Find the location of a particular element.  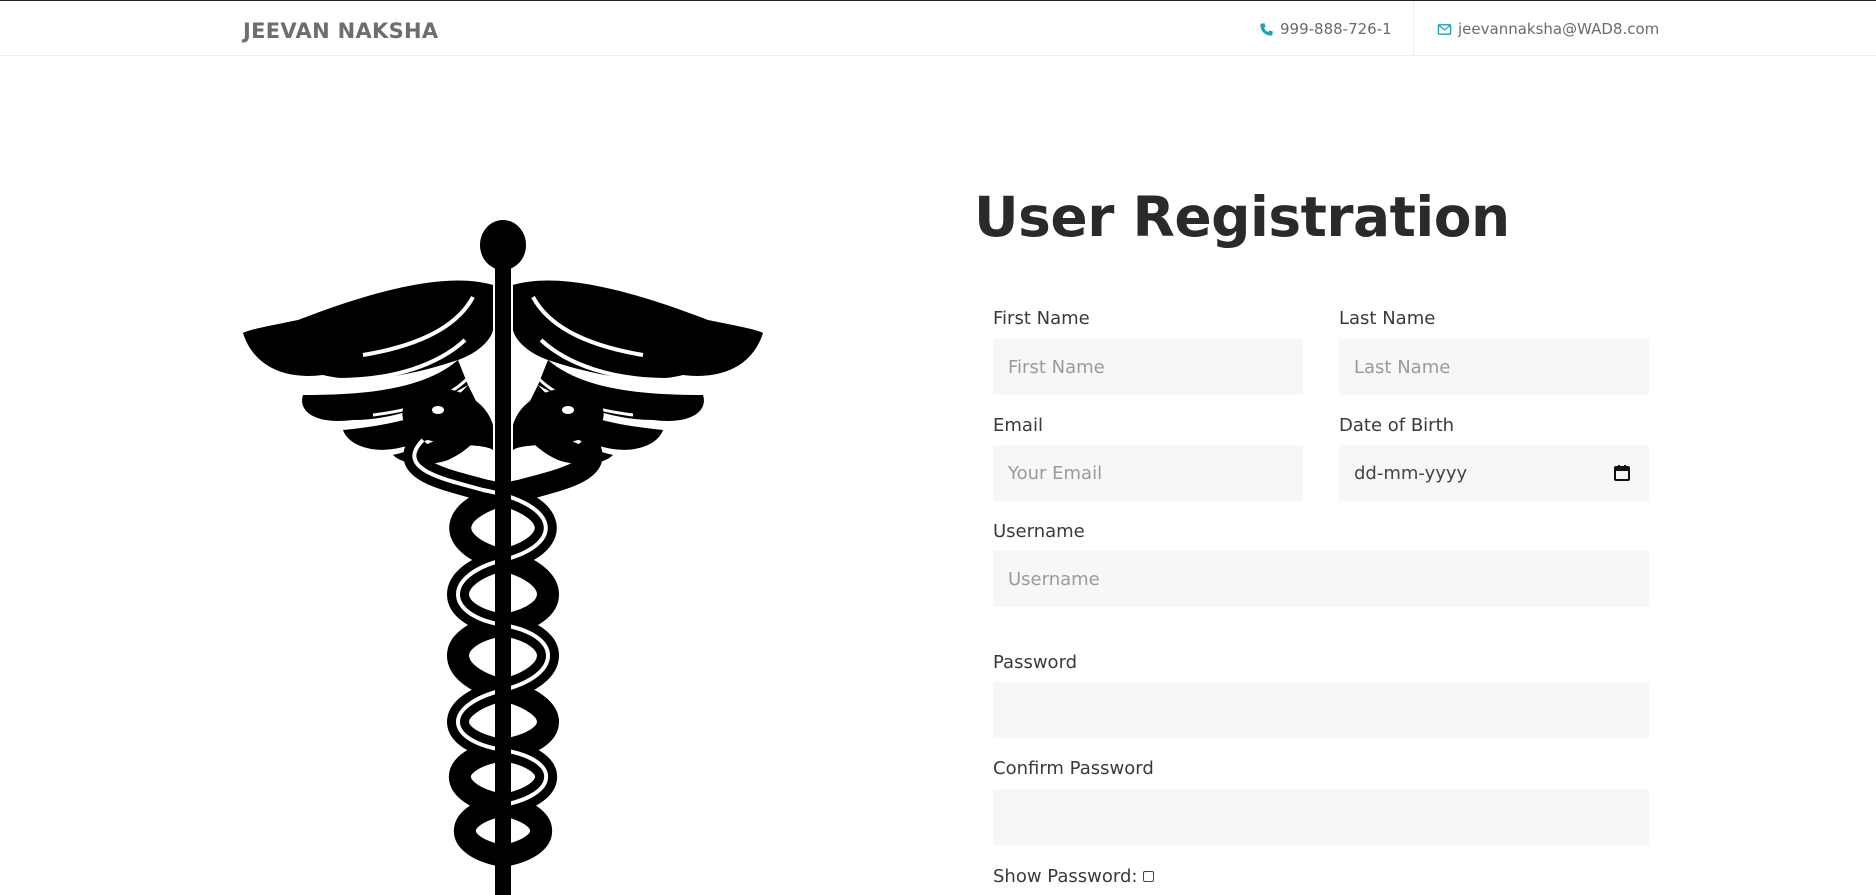

first-name-label: First Name is located at coordinates (1041, 318).